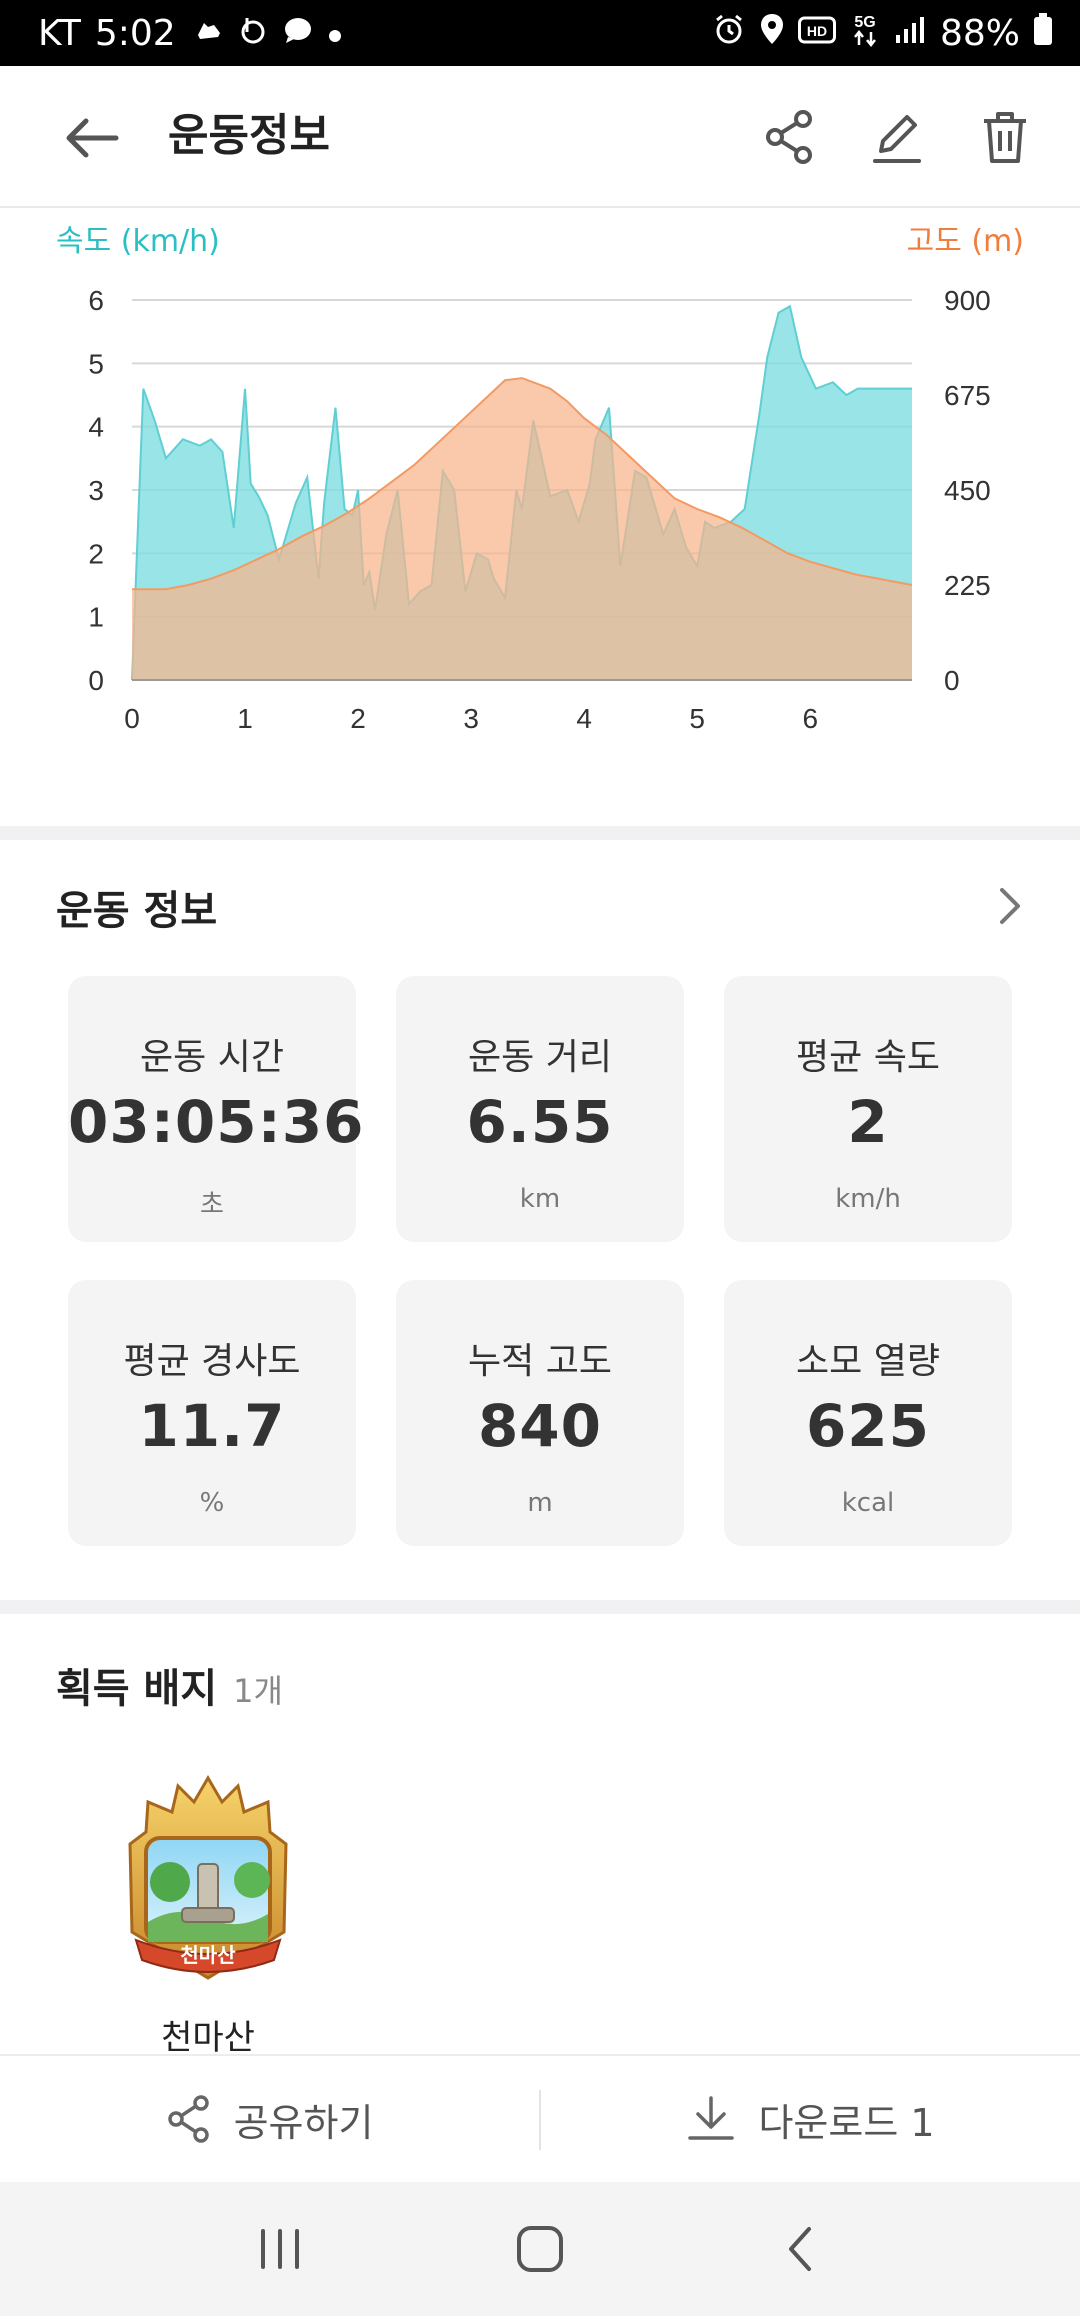  I want to click on altitude-axis-title: 고도 (m), so click(965, 241).